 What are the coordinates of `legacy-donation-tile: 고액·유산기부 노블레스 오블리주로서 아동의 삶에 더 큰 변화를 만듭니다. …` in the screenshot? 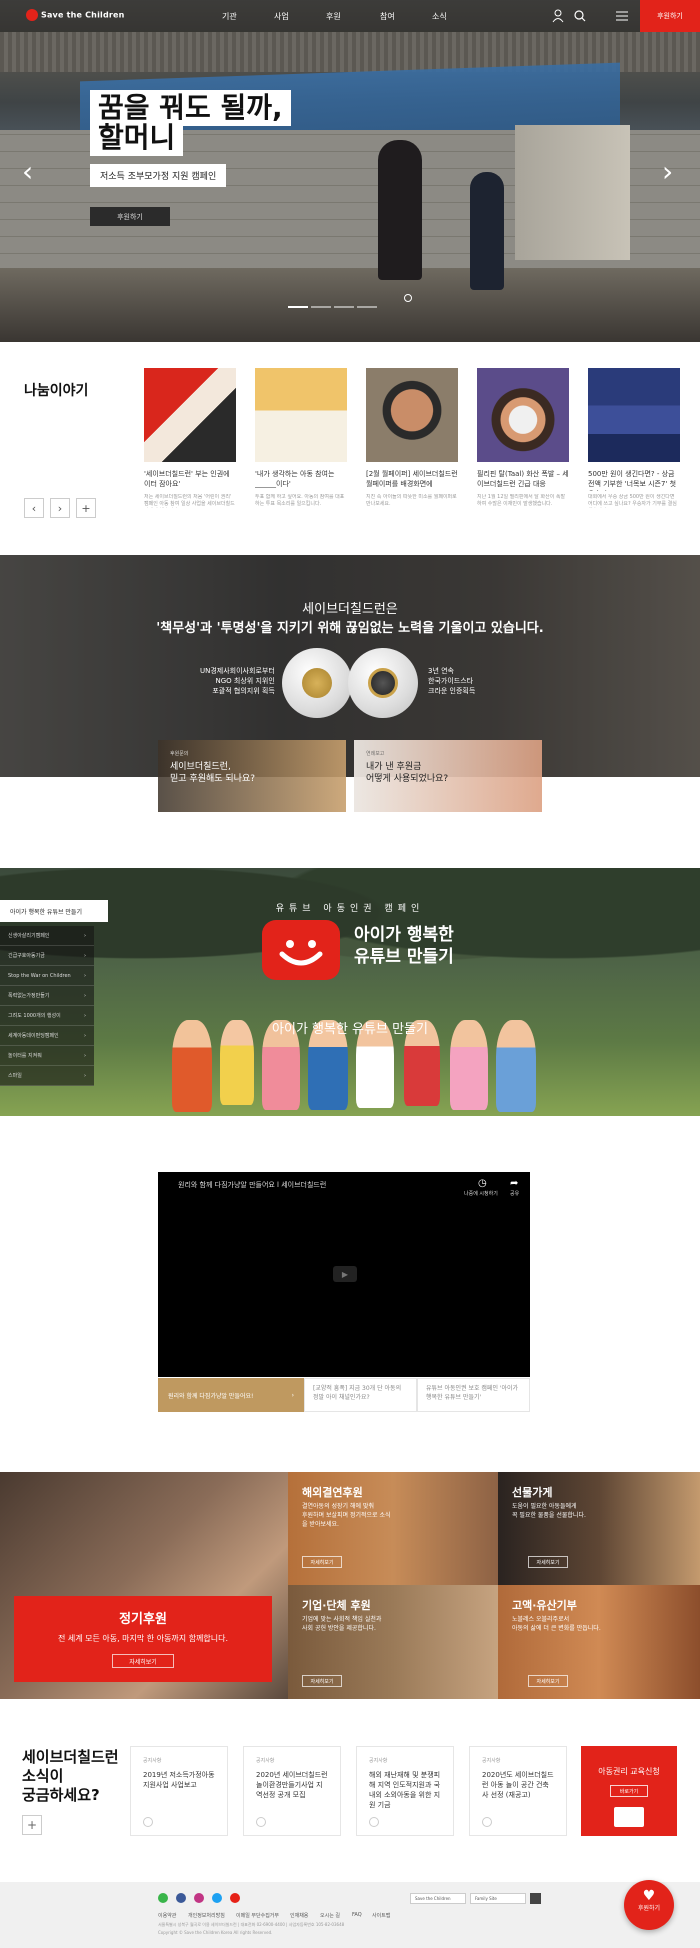 It's located at (599, 1642).